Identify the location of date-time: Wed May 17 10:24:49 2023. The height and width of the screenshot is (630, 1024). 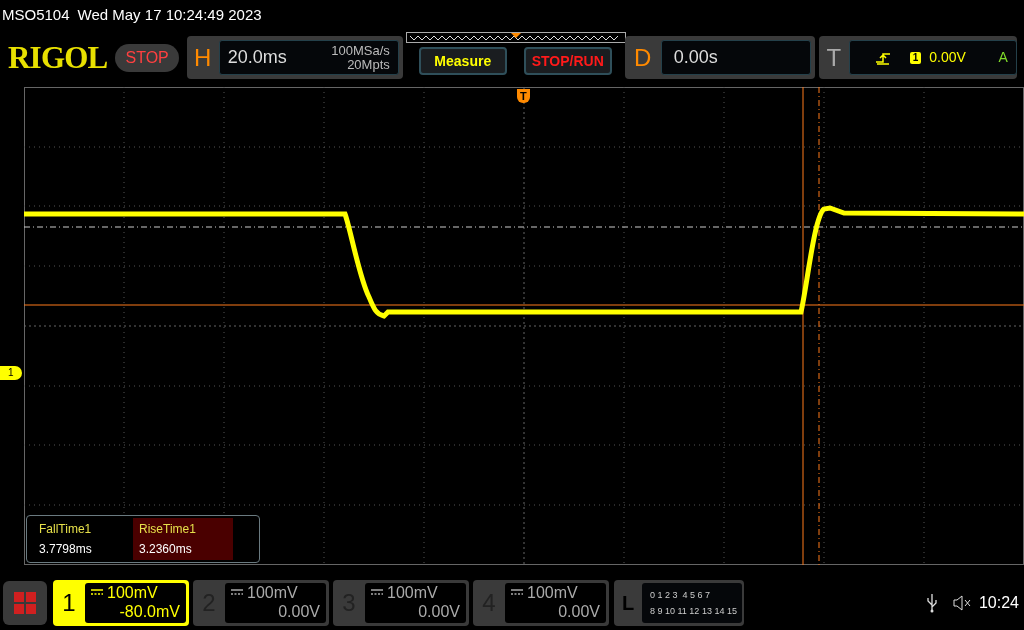
(169, 15).